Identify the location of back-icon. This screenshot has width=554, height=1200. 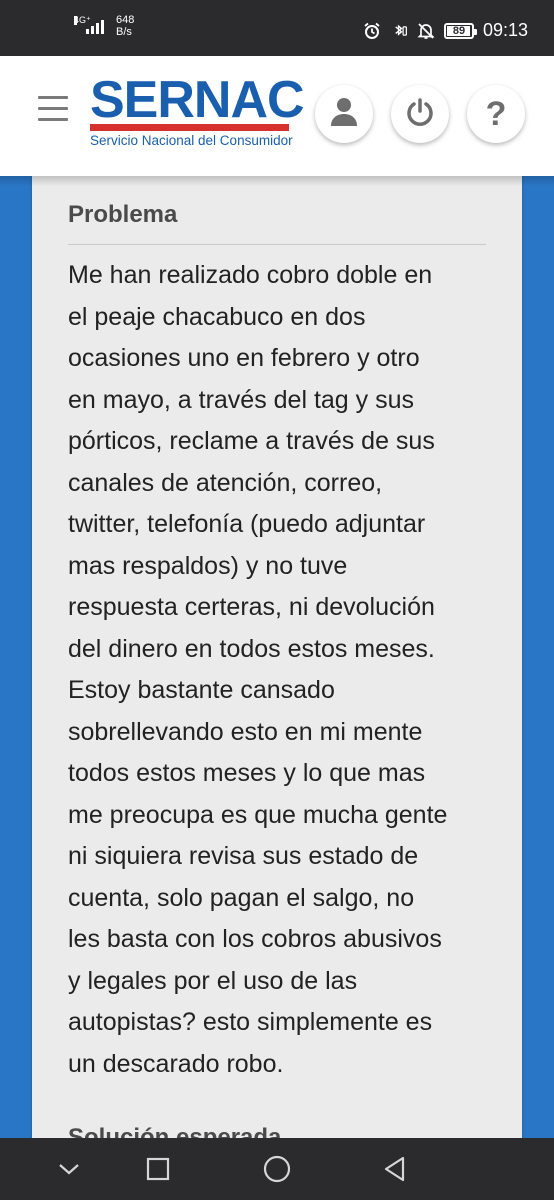
(395, 1169).